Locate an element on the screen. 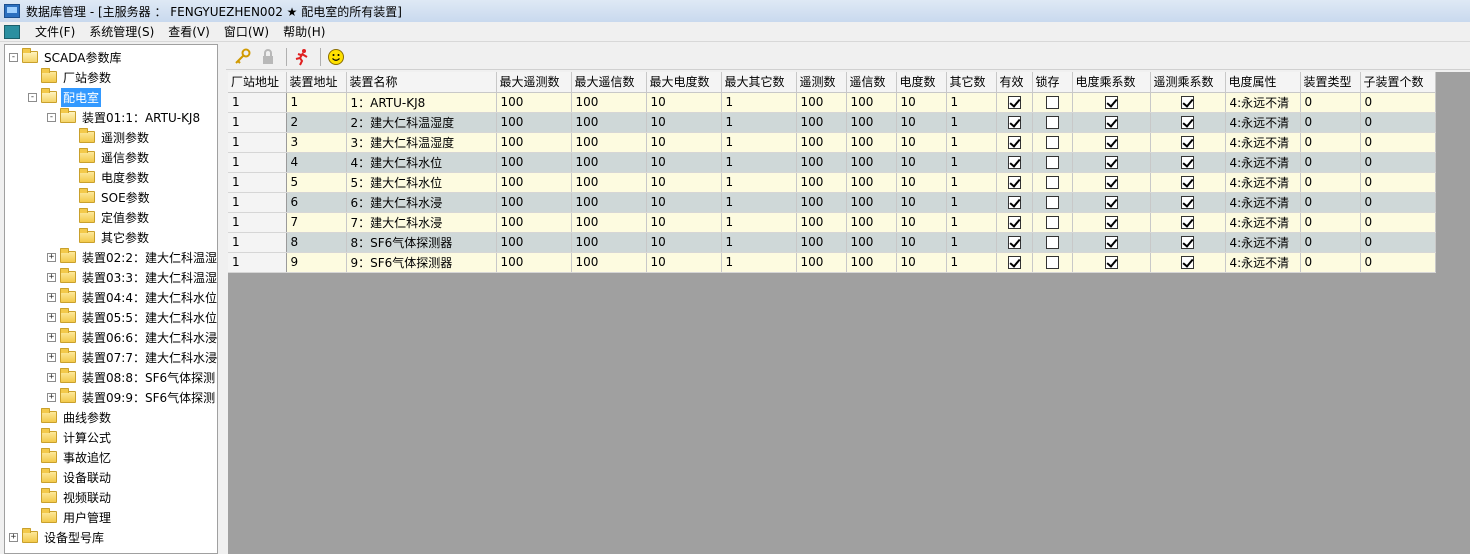 This screenshot has height=554, width=1470. menu-system: 系统管理(S) is located at coordinates (121, 31).